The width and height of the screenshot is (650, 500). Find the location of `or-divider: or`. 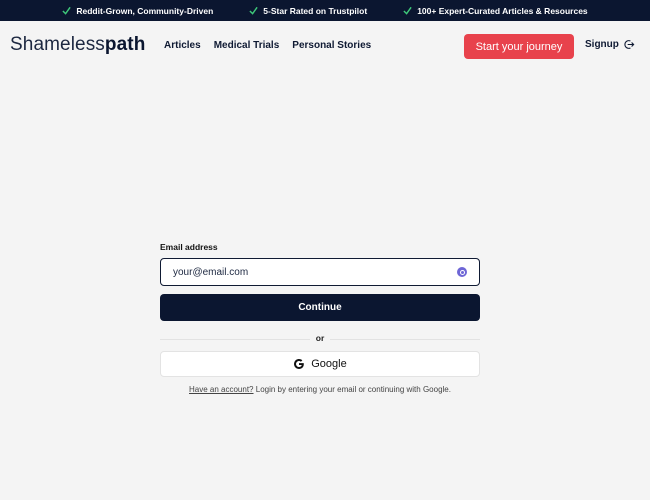

or-divider: or is located at coordinates (320, 339).